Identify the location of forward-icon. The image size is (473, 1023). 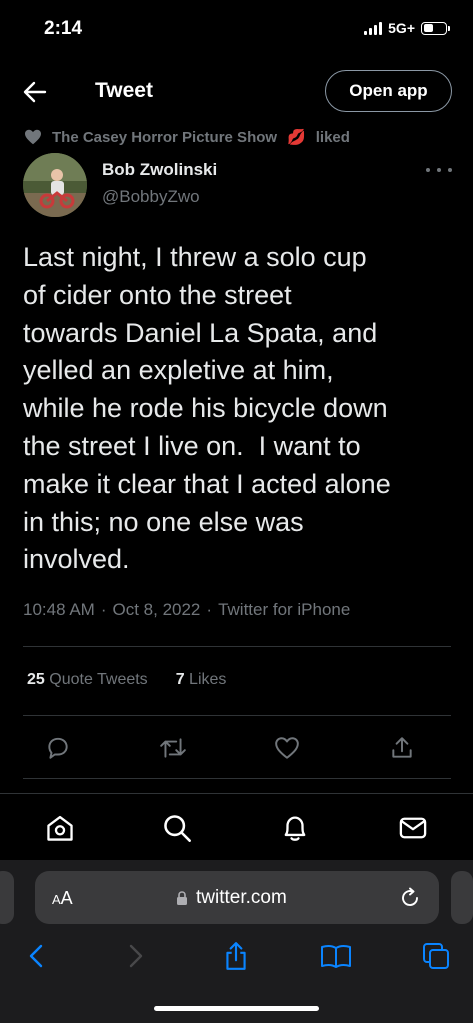
(136, 956).